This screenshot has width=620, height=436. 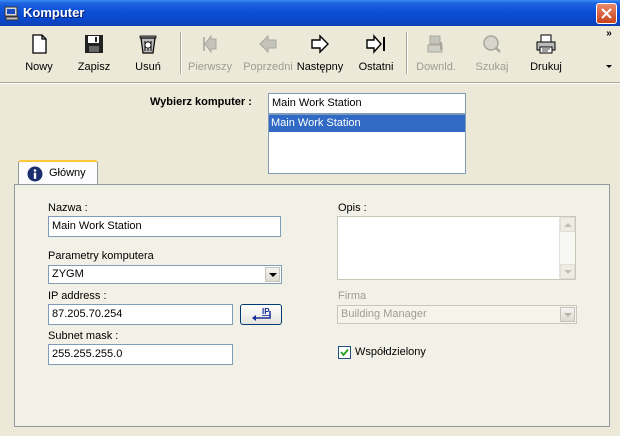 I want to click on previous-button: Poprzedni, so click(x=268, y=53).